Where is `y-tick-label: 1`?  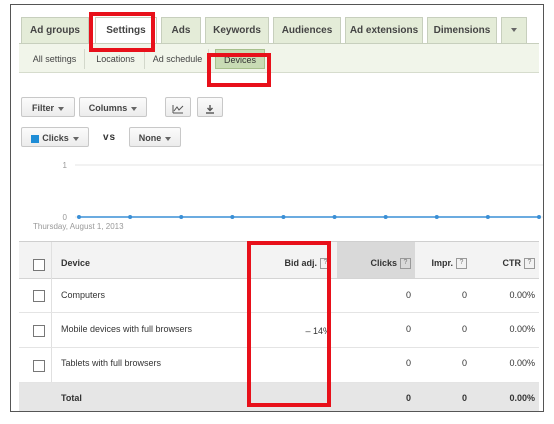
y-tick-label: 1 is located at coordinates (65, 165).